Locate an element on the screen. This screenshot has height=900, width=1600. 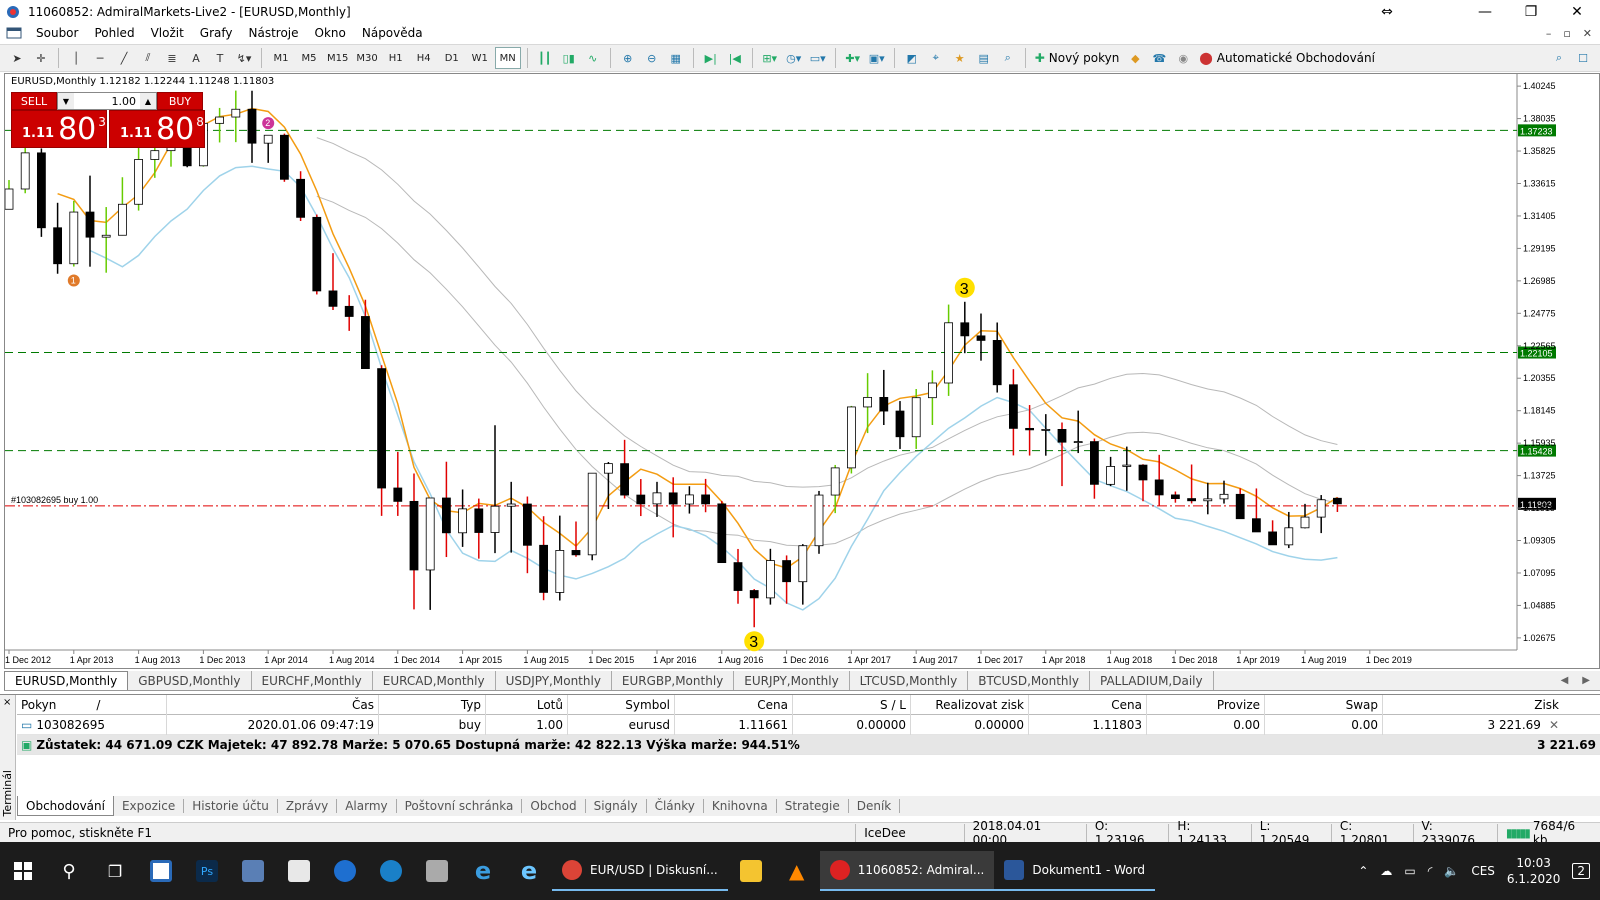
timeframe-m15: M15 is located at coordinates (337, 58).